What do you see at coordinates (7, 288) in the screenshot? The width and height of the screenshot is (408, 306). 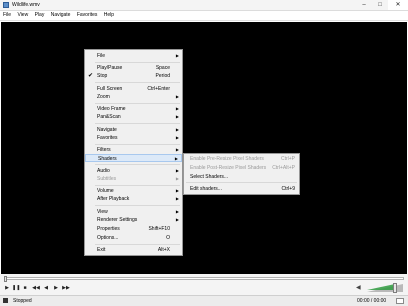 I see `play-icon: ▶` at bounding box center [7, 288].